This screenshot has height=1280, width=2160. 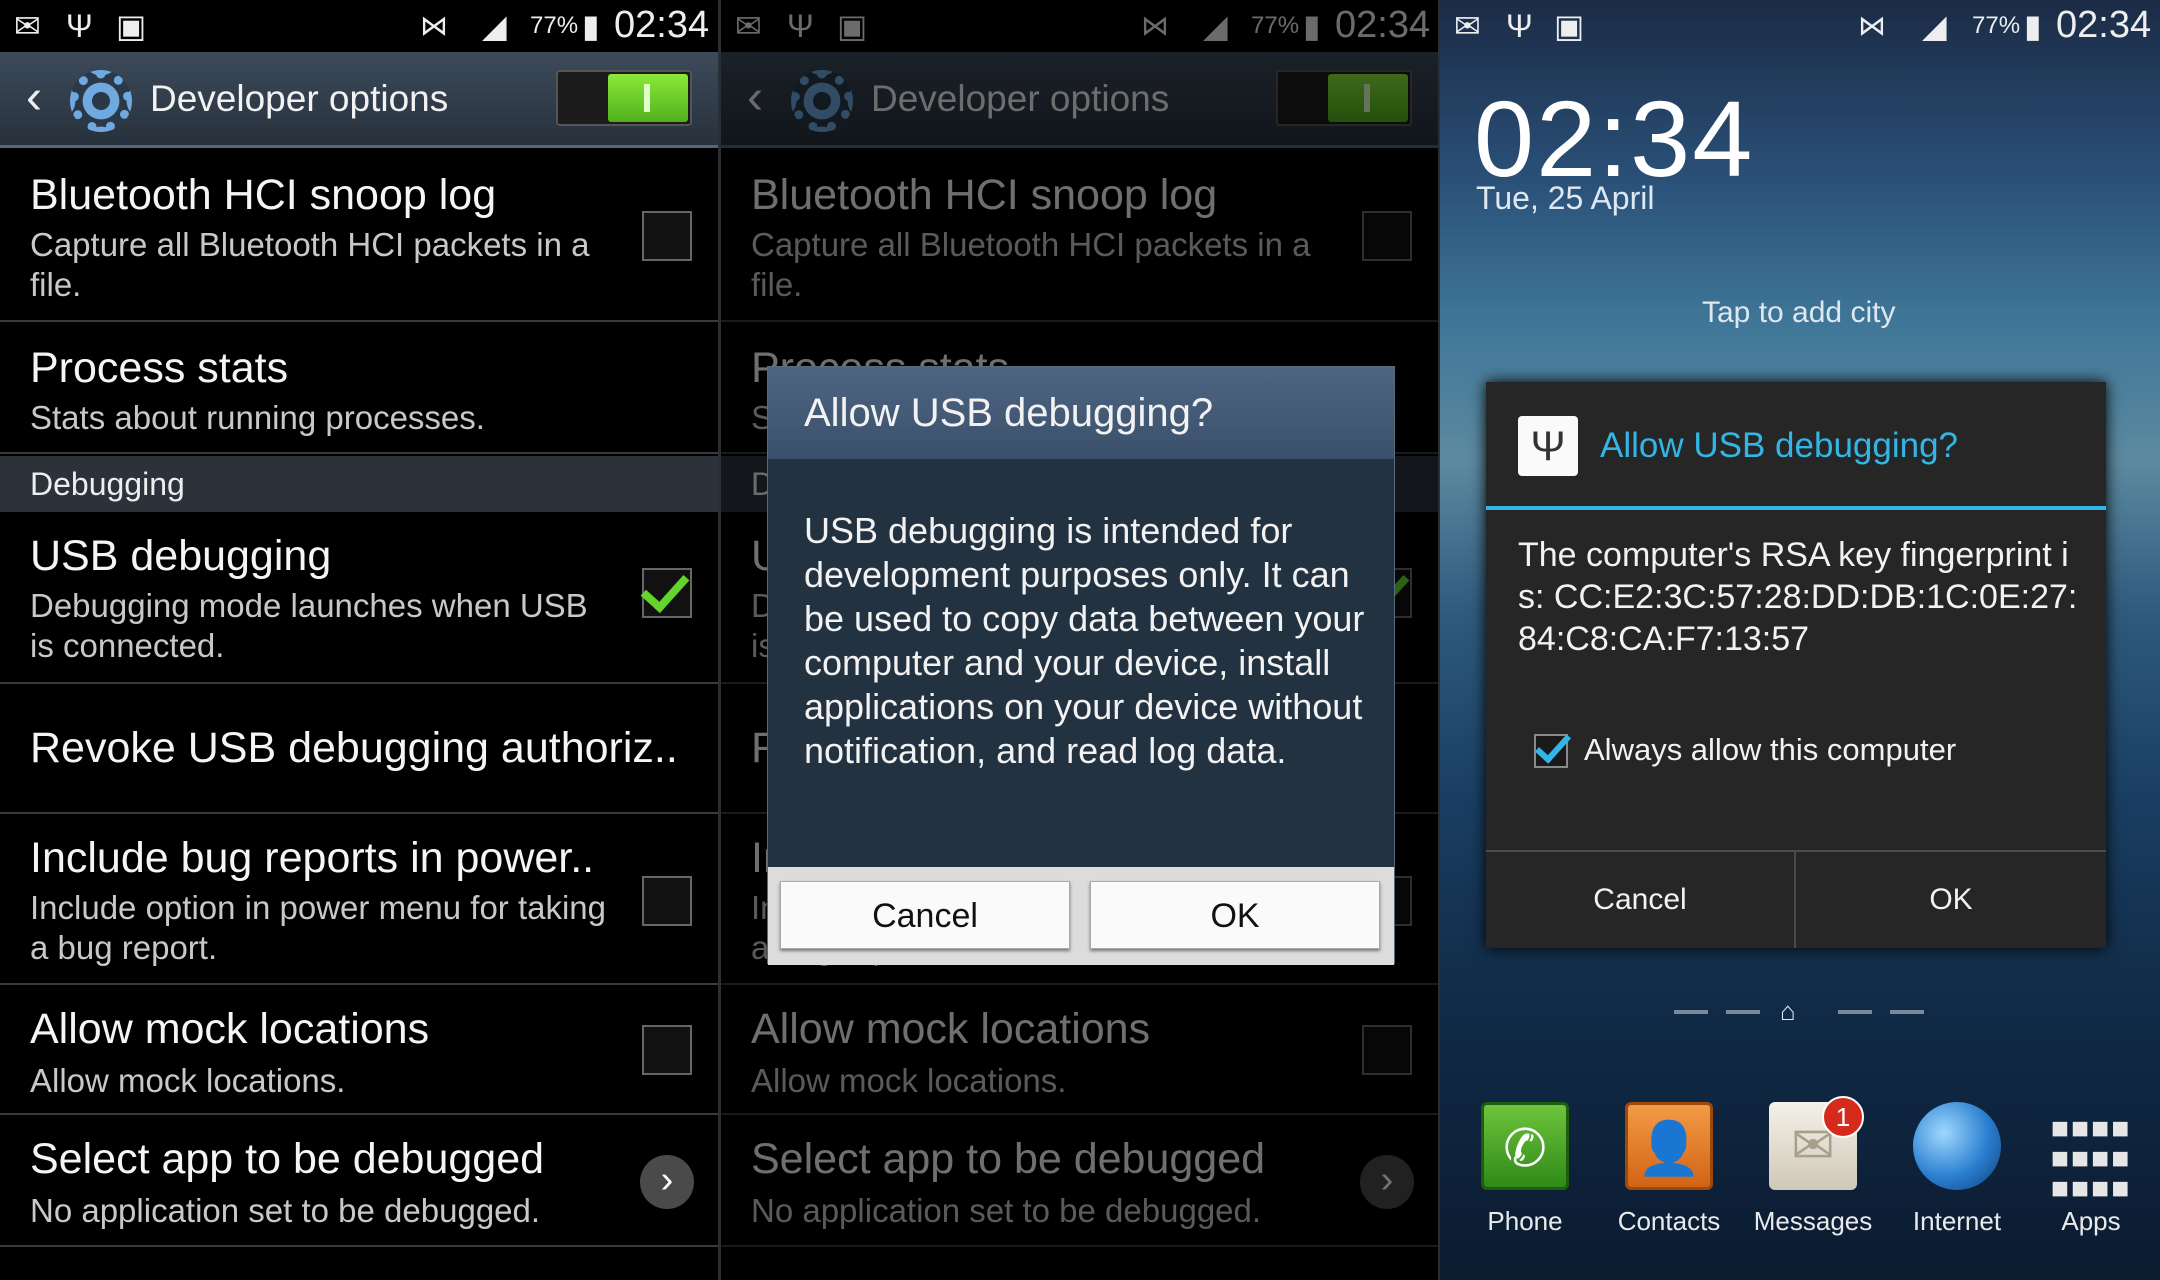 What do you see at coordinates (1798, 313) in the screenshot?
I see `weather-city-hint: Tap to add city` at bounding box center [1798, 313].